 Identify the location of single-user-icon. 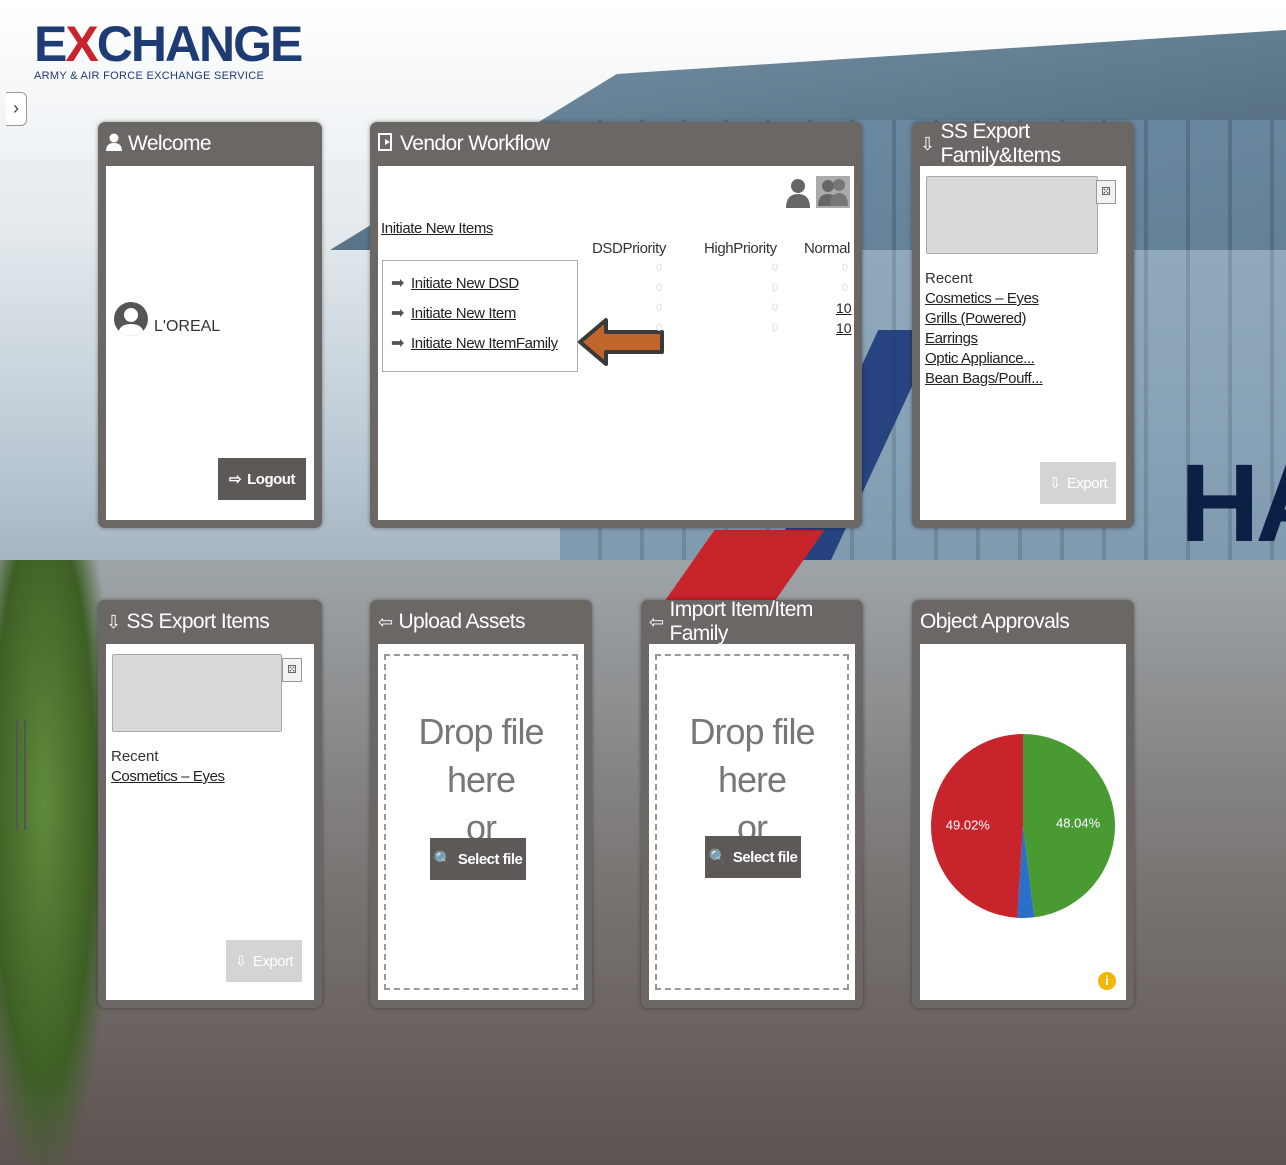
(798, 195).